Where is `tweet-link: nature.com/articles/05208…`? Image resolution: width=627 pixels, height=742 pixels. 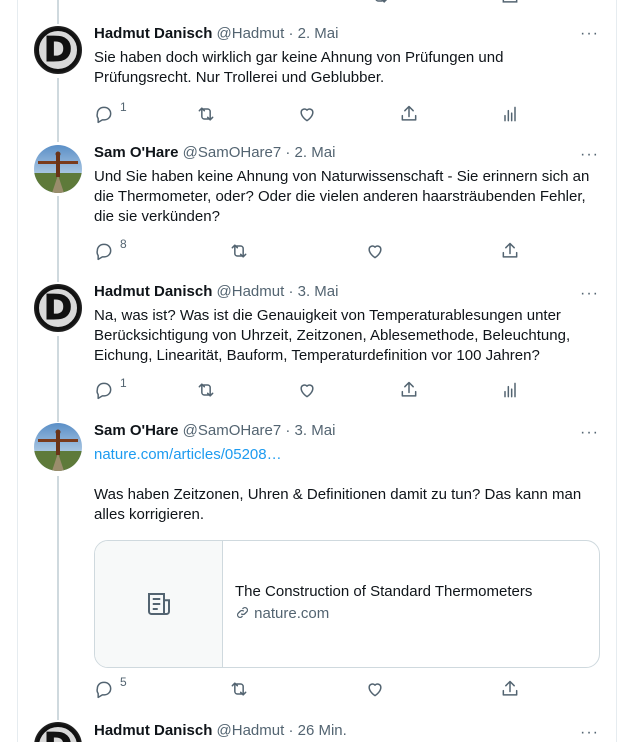 tweet-link: nature.com/articles/05208… is located at coordinates (349, 455).